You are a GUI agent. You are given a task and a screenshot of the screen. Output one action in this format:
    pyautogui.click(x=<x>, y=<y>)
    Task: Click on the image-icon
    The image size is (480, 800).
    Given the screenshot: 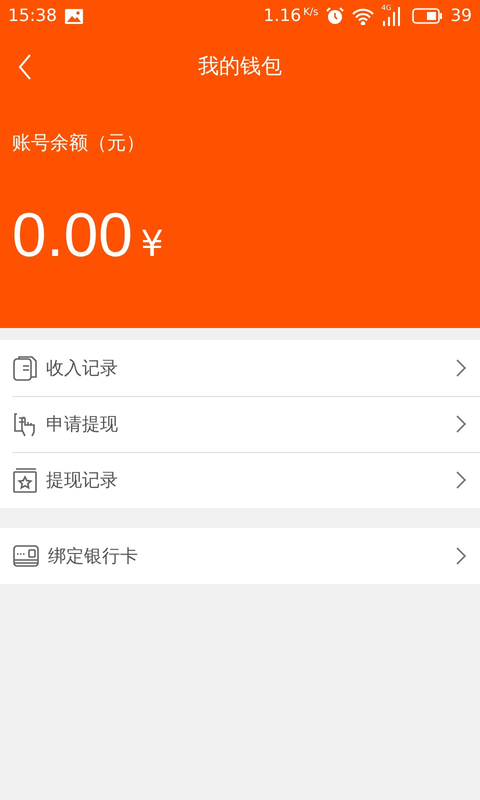 What is the action you would take?
    pyautogui.click(x=74, y=16)
    